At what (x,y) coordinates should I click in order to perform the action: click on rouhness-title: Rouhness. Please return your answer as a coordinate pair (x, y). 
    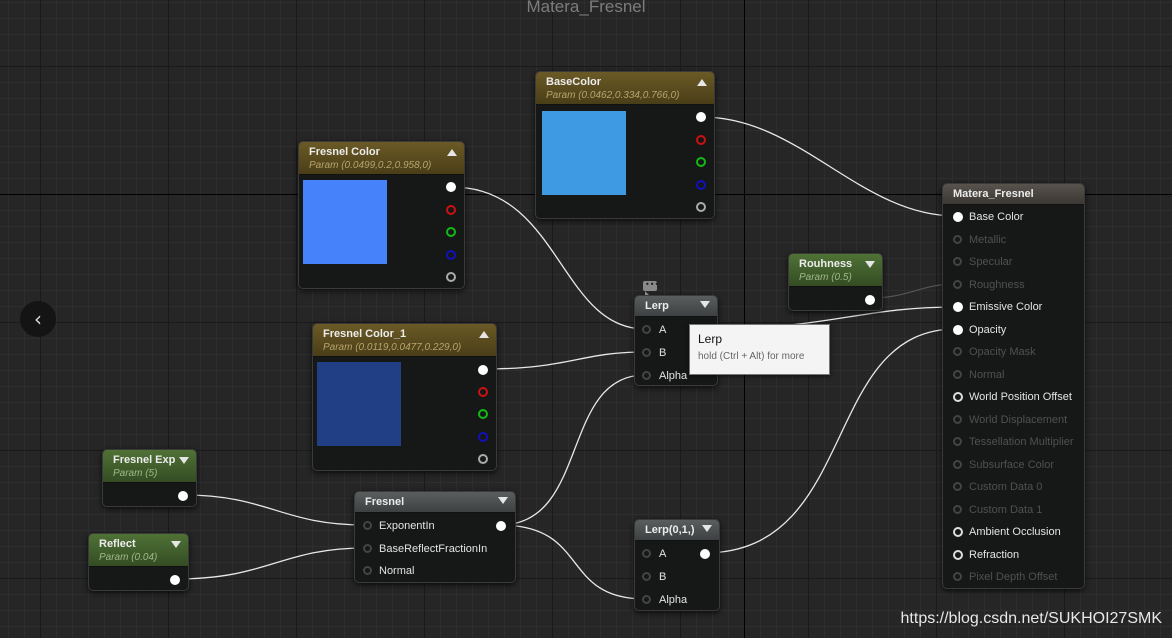
    Looking at the image, I should click on (826, 264).